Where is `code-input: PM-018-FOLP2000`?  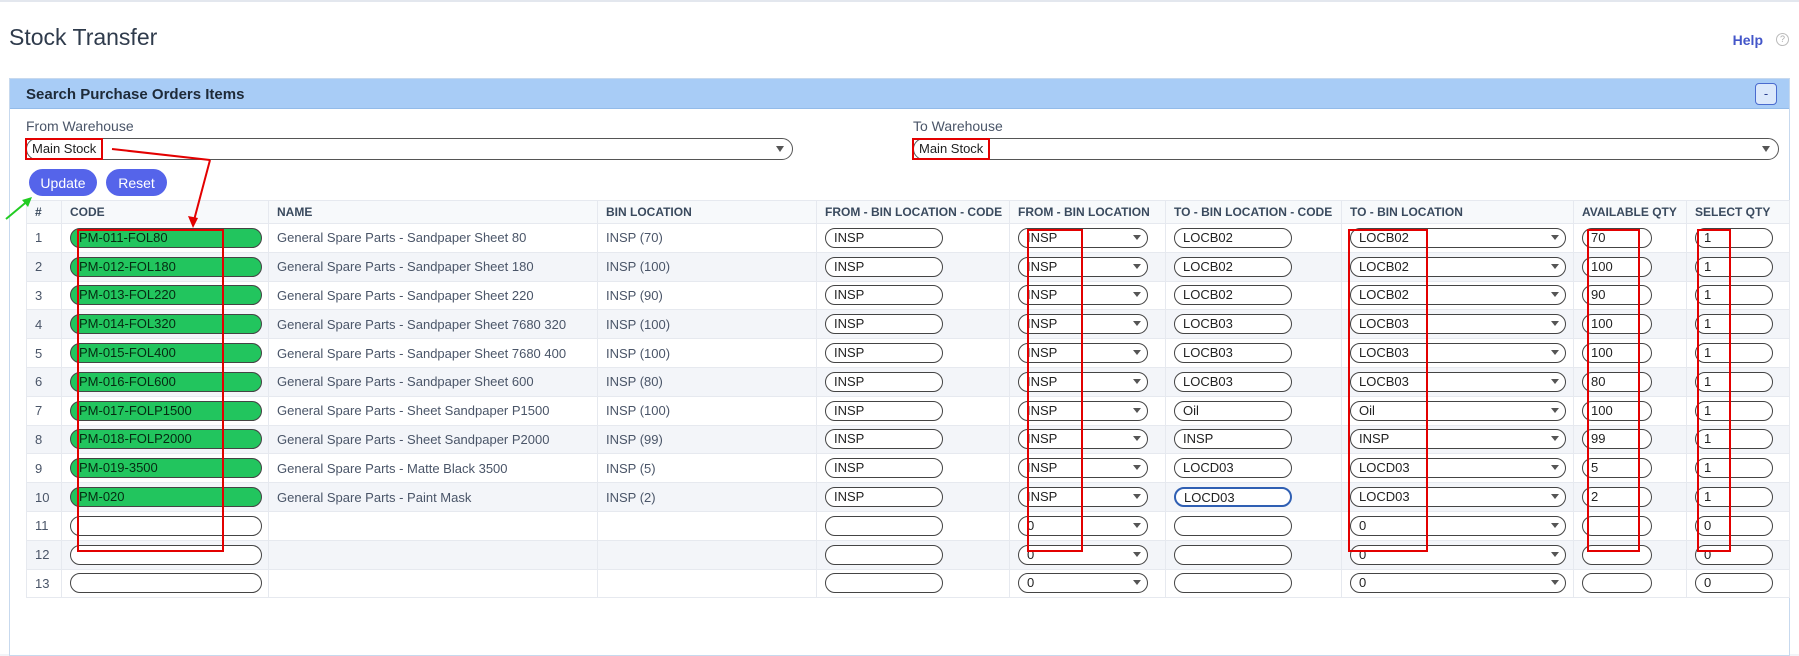
code-input: PM-018-FOLP2000 is located at coordinates (166, 439).